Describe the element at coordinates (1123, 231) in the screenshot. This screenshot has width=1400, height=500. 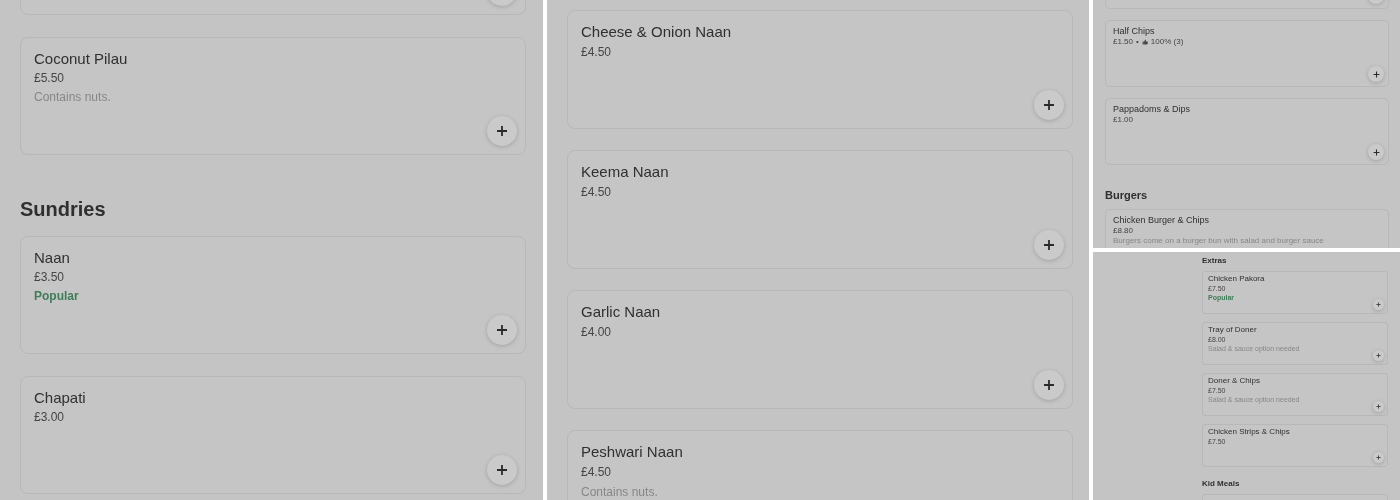
I see `item-price: £8.80` at that location.